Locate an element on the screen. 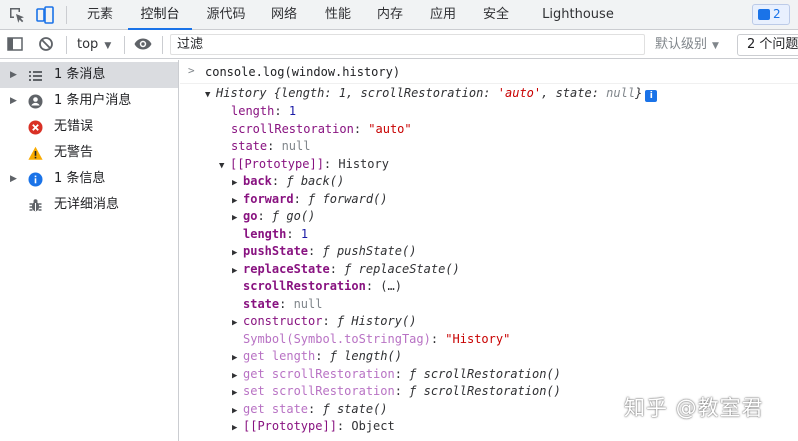 This screenshot has width=798, height=441. sidebar-item-label: 1 条信息 is located at coordinates (80, 178).